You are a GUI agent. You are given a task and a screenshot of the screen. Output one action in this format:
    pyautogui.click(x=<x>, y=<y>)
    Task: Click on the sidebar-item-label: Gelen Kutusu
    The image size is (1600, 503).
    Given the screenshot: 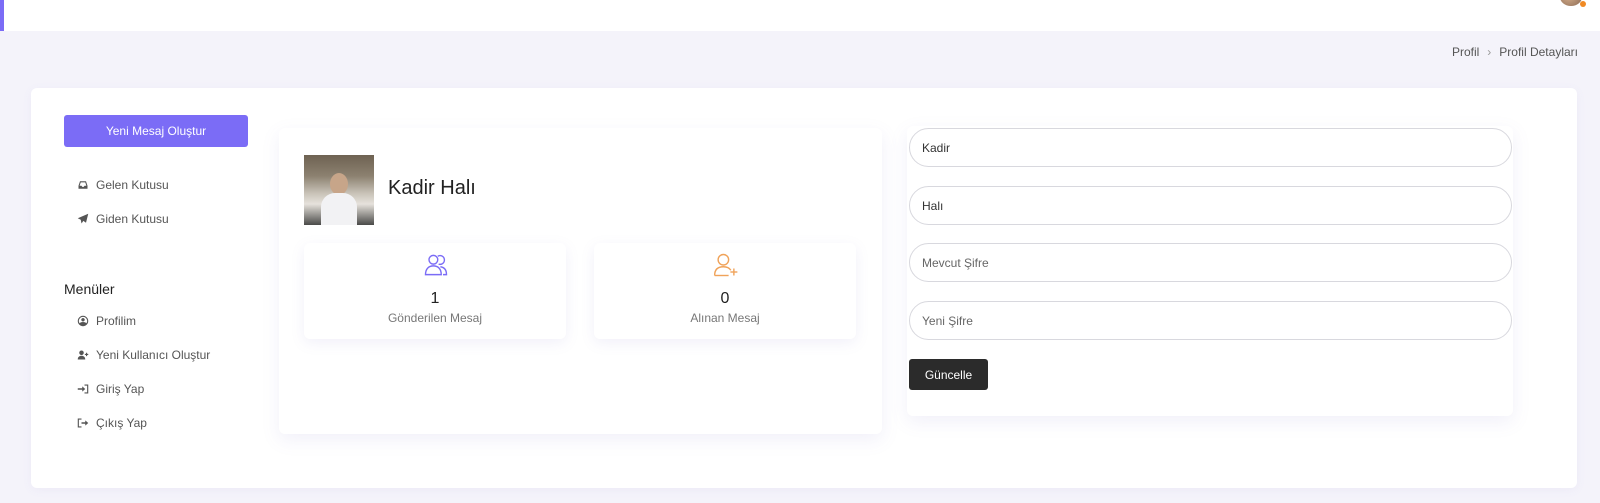 What is the action you would take?
    pyautogui.click(x=132, y=185)
    